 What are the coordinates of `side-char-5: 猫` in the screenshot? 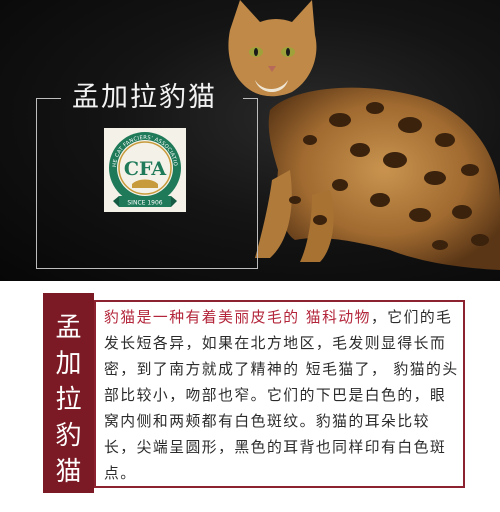 It's located at (68, 472).